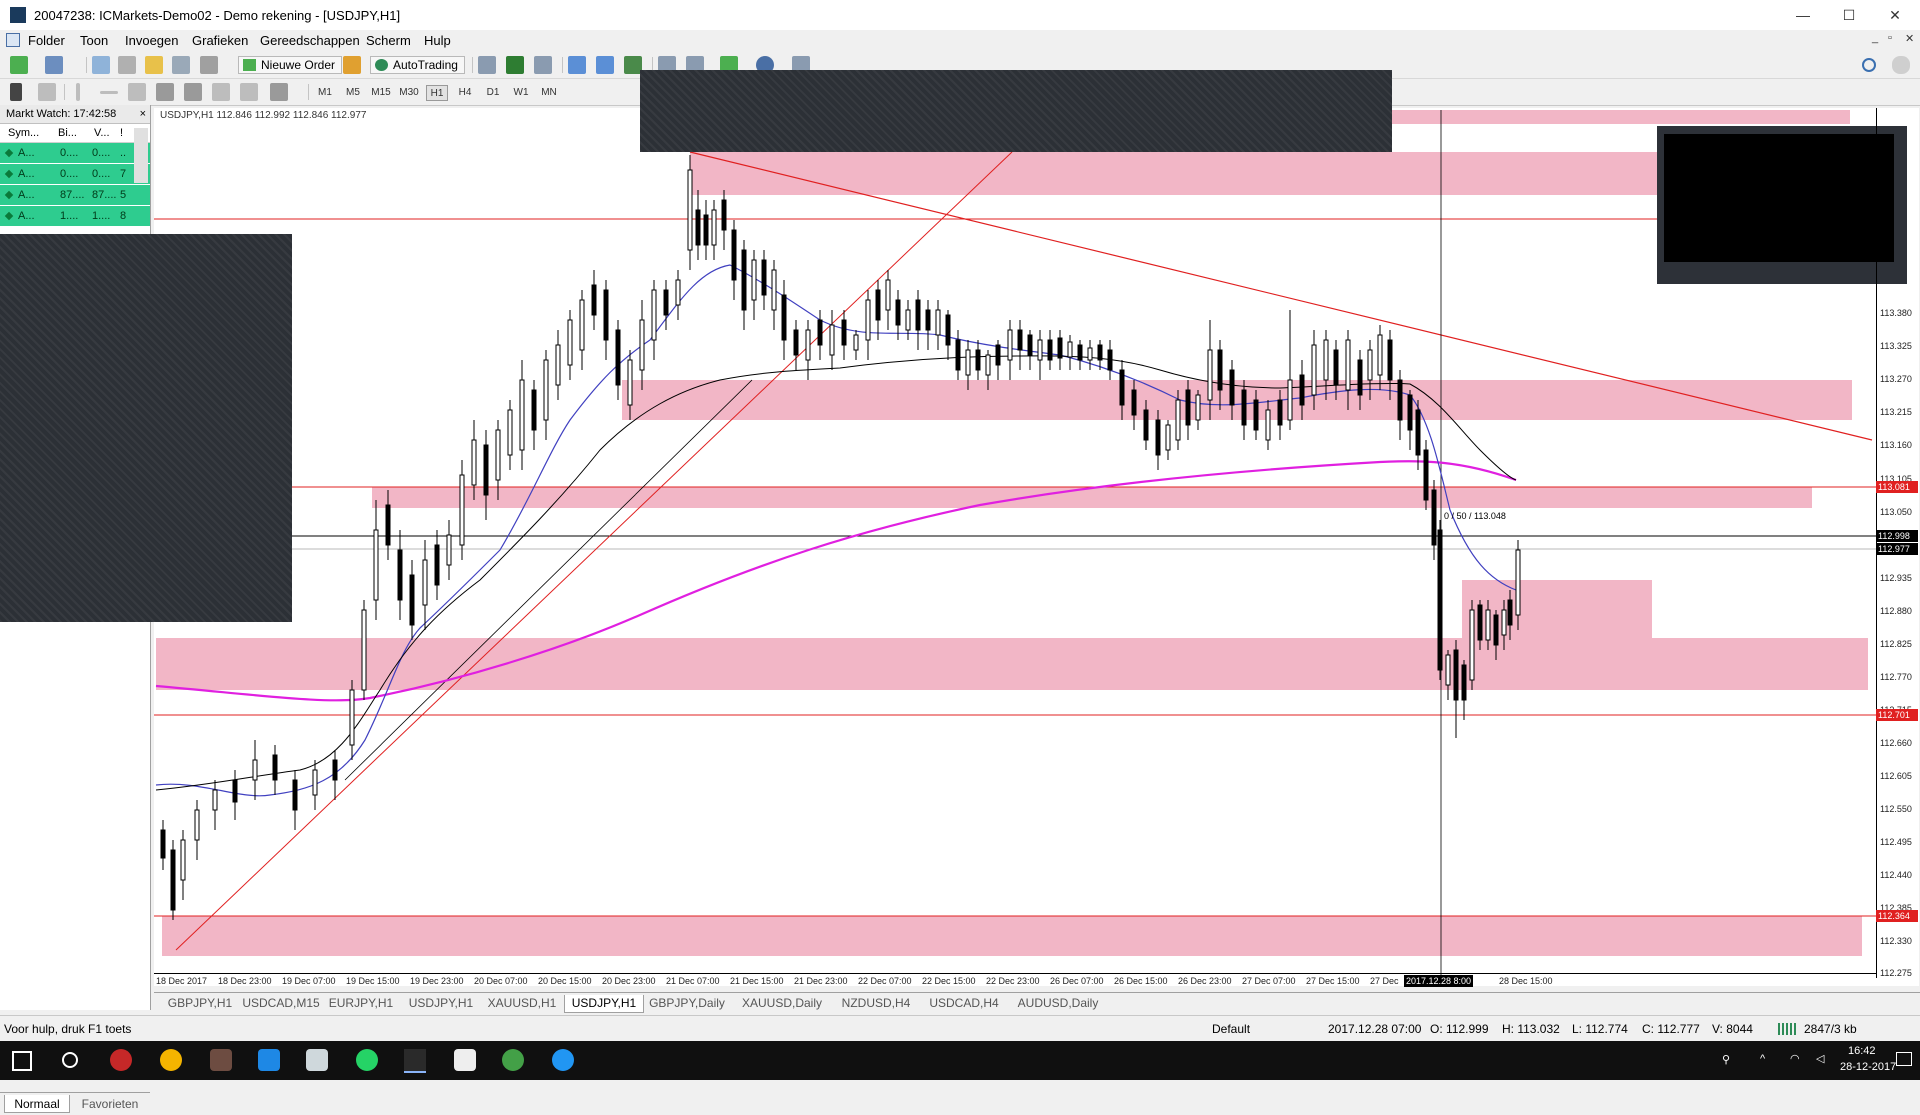 The height and width of the screenshot is (1115, 1920). What do you see at coordinates (221, 1060) in the screenshot?
I see `app-icon-brown` at bounding box center [221, 1060].